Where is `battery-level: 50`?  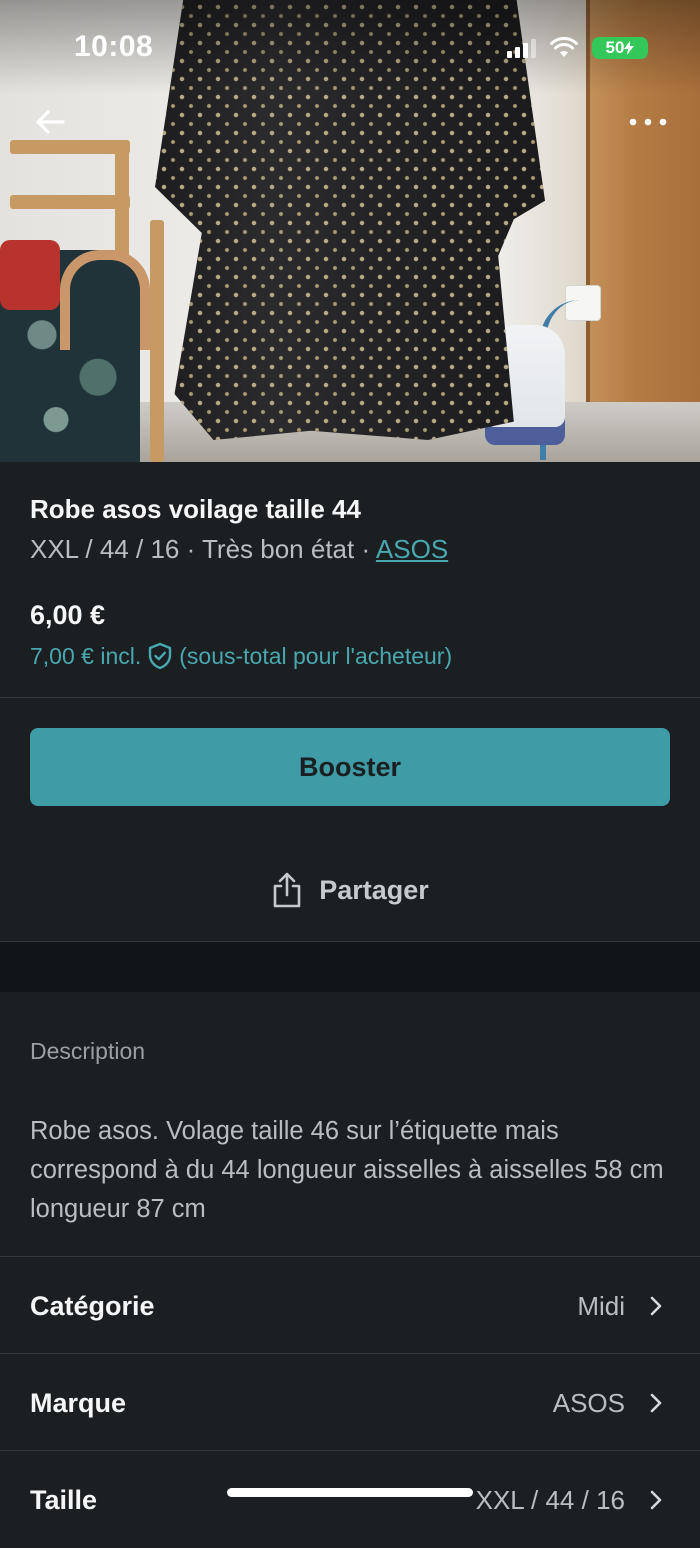 battery-level: 50 is located at coordinates (615, 47).